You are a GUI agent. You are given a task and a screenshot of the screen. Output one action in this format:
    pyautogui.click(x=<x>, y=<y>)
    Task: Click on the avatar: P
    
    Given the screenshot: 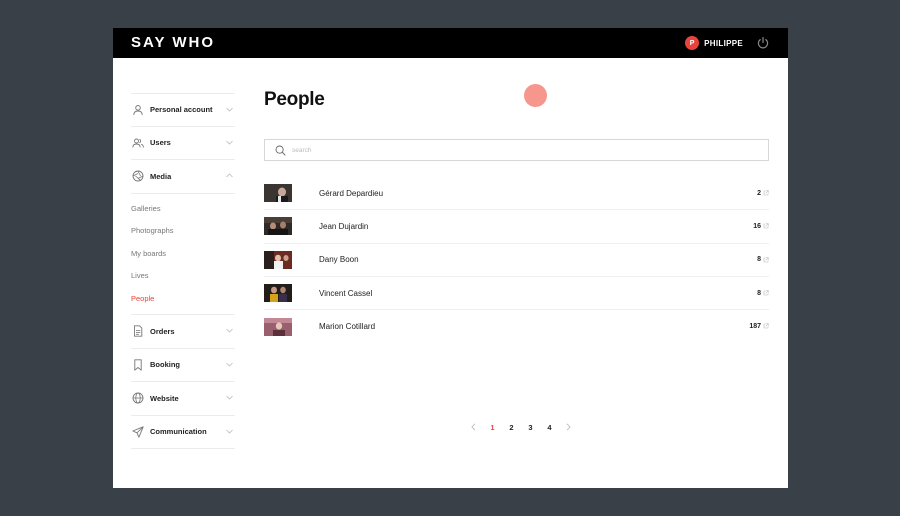 What is the action you would take?
    pyautogui.click(x=692, y=43)
    